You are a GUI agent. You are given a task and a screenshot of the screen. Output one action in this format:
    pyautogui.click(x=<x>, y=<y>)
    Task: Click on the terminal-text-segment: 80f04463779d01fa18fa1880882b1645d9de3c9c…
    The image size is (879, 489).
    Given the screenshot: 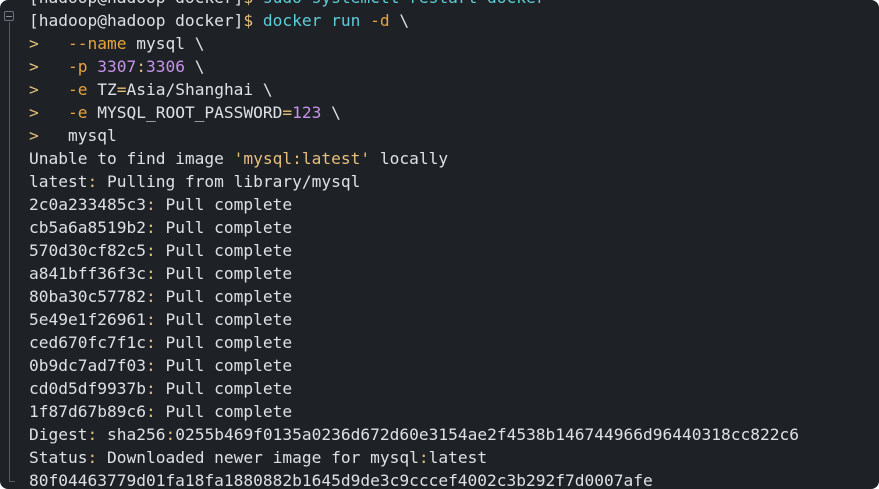 What is the action you would take?
    pyautogui.click(x=341, y=480)
    